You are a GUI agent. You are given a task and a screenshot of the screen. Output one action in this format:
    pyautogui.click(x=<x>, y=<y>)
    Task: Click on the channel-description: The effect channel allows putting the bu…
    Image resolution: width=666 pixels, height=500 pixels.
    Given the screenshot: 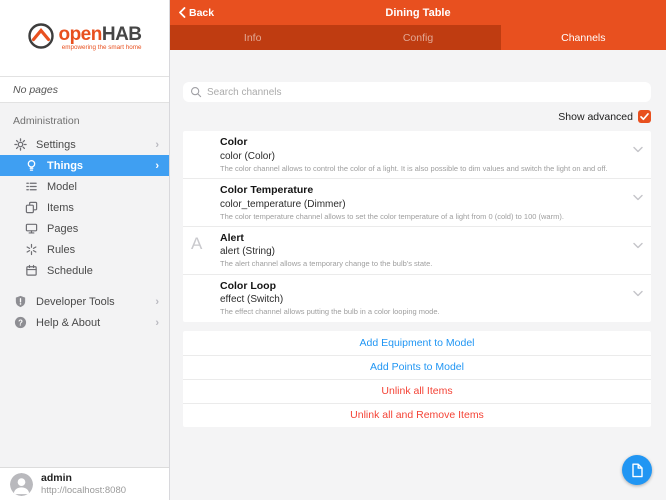 What is the action you would take?
    pyautogui.click(x=330, y=312)
    